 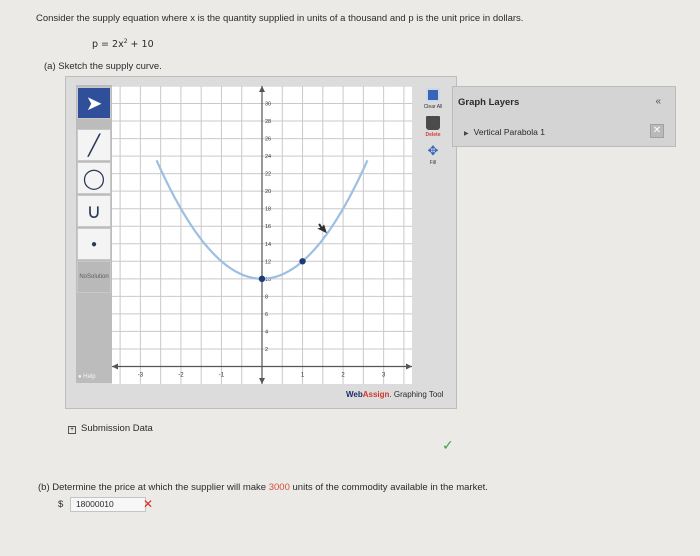 I want to click on graph-actions: Clear All Delete ✥ Fill, so click(x=433, y=130).